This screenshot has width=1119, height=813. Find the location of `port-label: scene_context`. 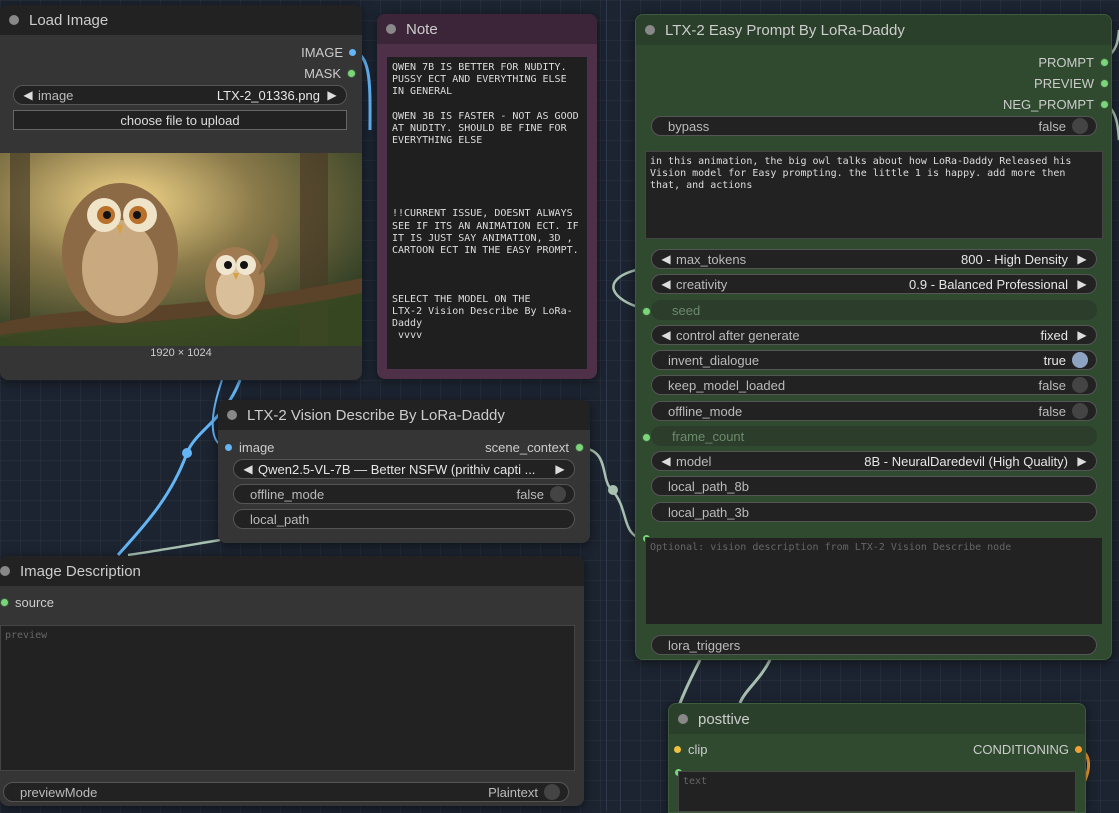

port-label: scene_context is located at coordinates (527, 447).